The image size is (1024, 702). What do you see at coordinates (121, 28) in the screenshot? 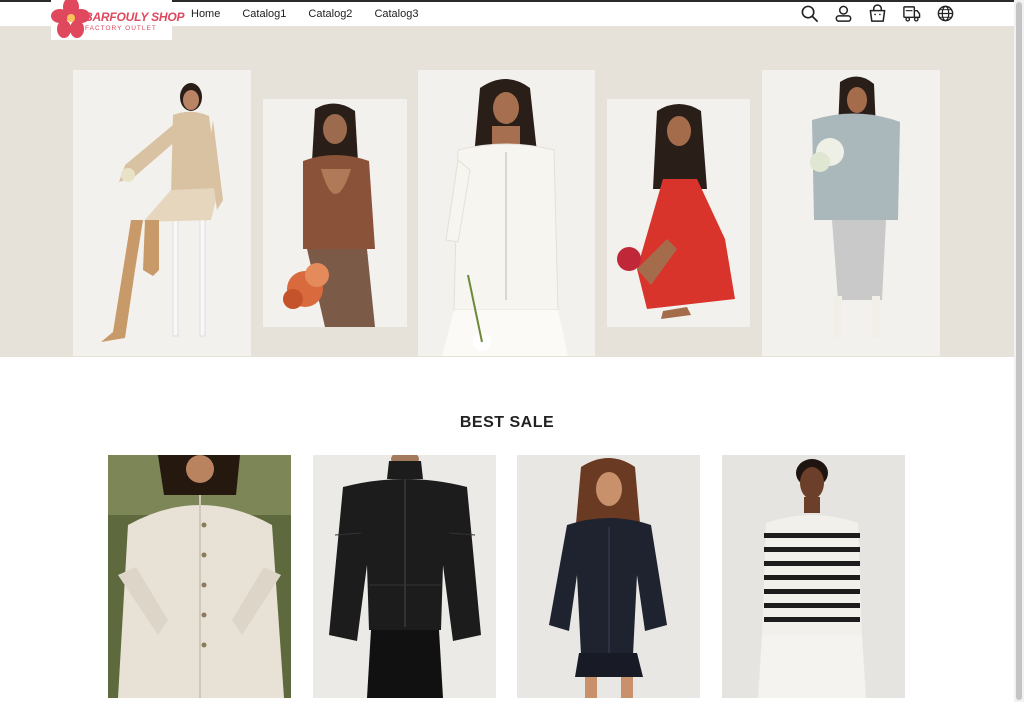
I see `brand-tagline: FACTORY OUTLET` at bounding box center [121, 28].